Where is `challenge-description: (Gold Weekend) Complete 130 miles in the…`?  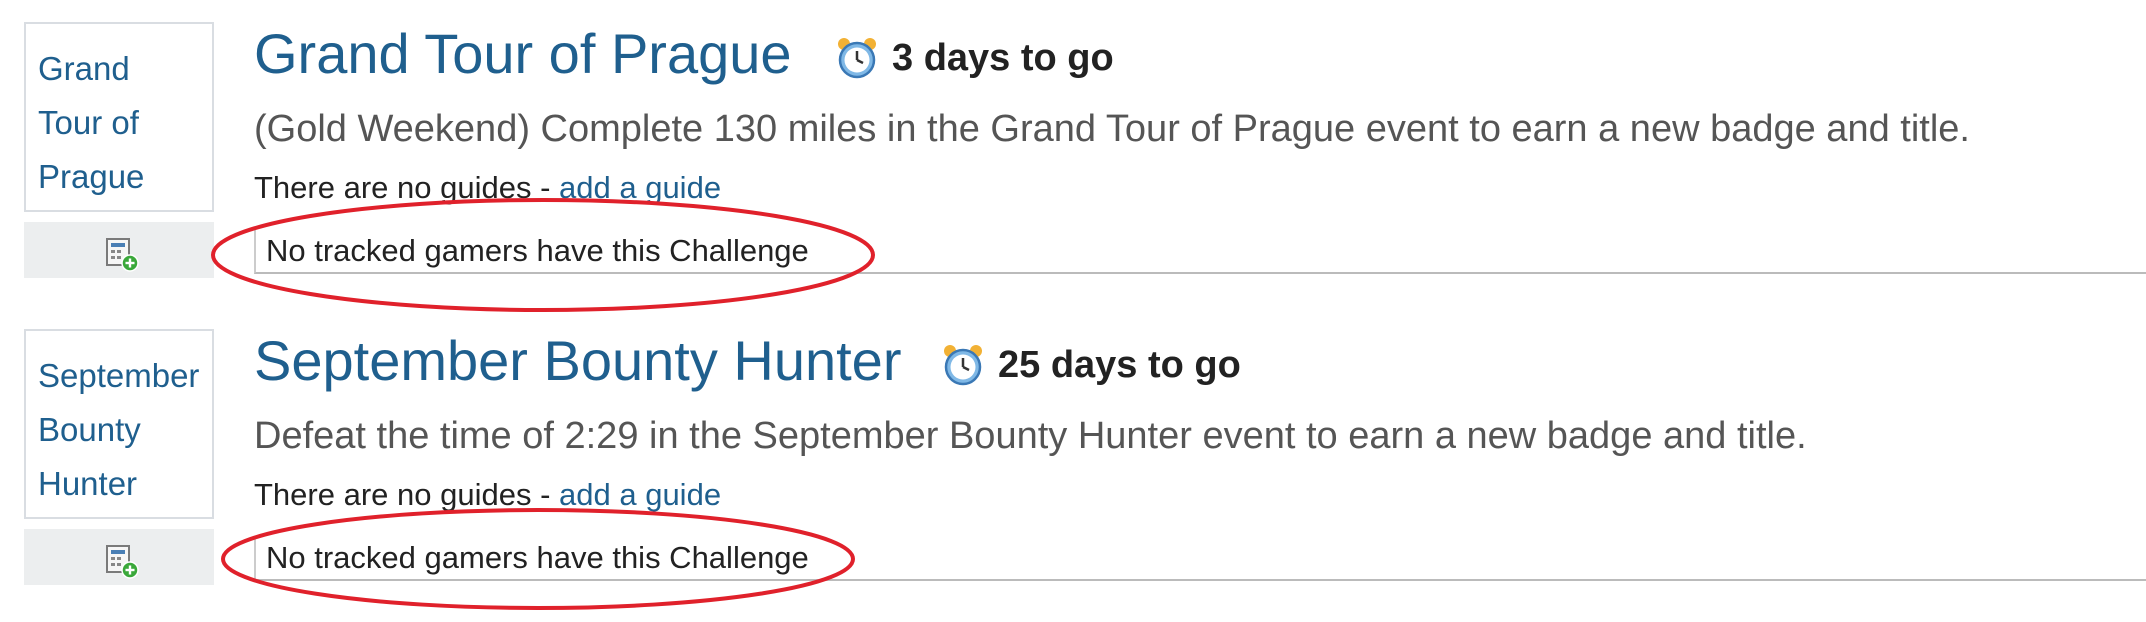 challenge-description: (Gold Weekend) Complete 130 miles in the… is located at coordinates (1112, 129).